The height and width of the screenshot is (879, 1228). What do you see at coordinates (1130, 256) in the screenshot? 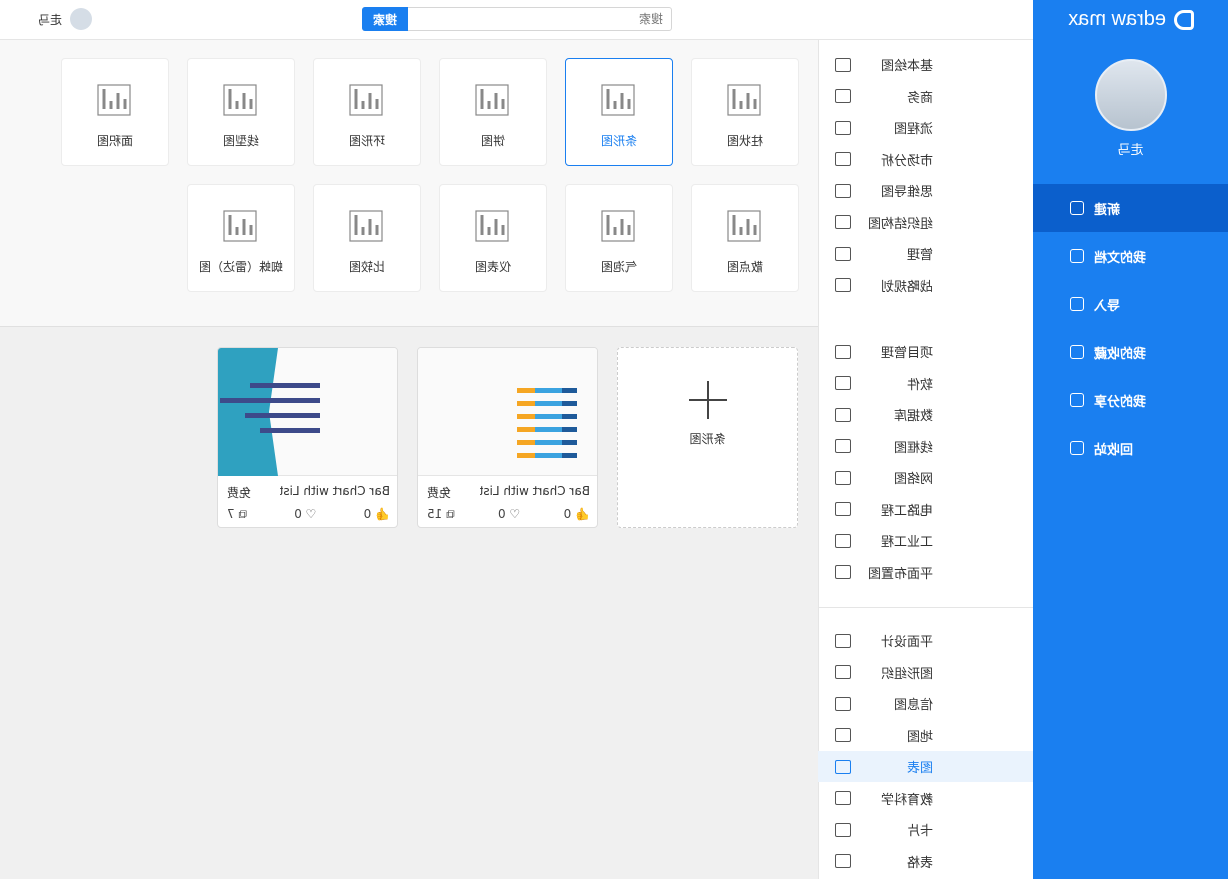
I see `sidebar-item-1: 我的文档` at bounding box center [1130, 256].